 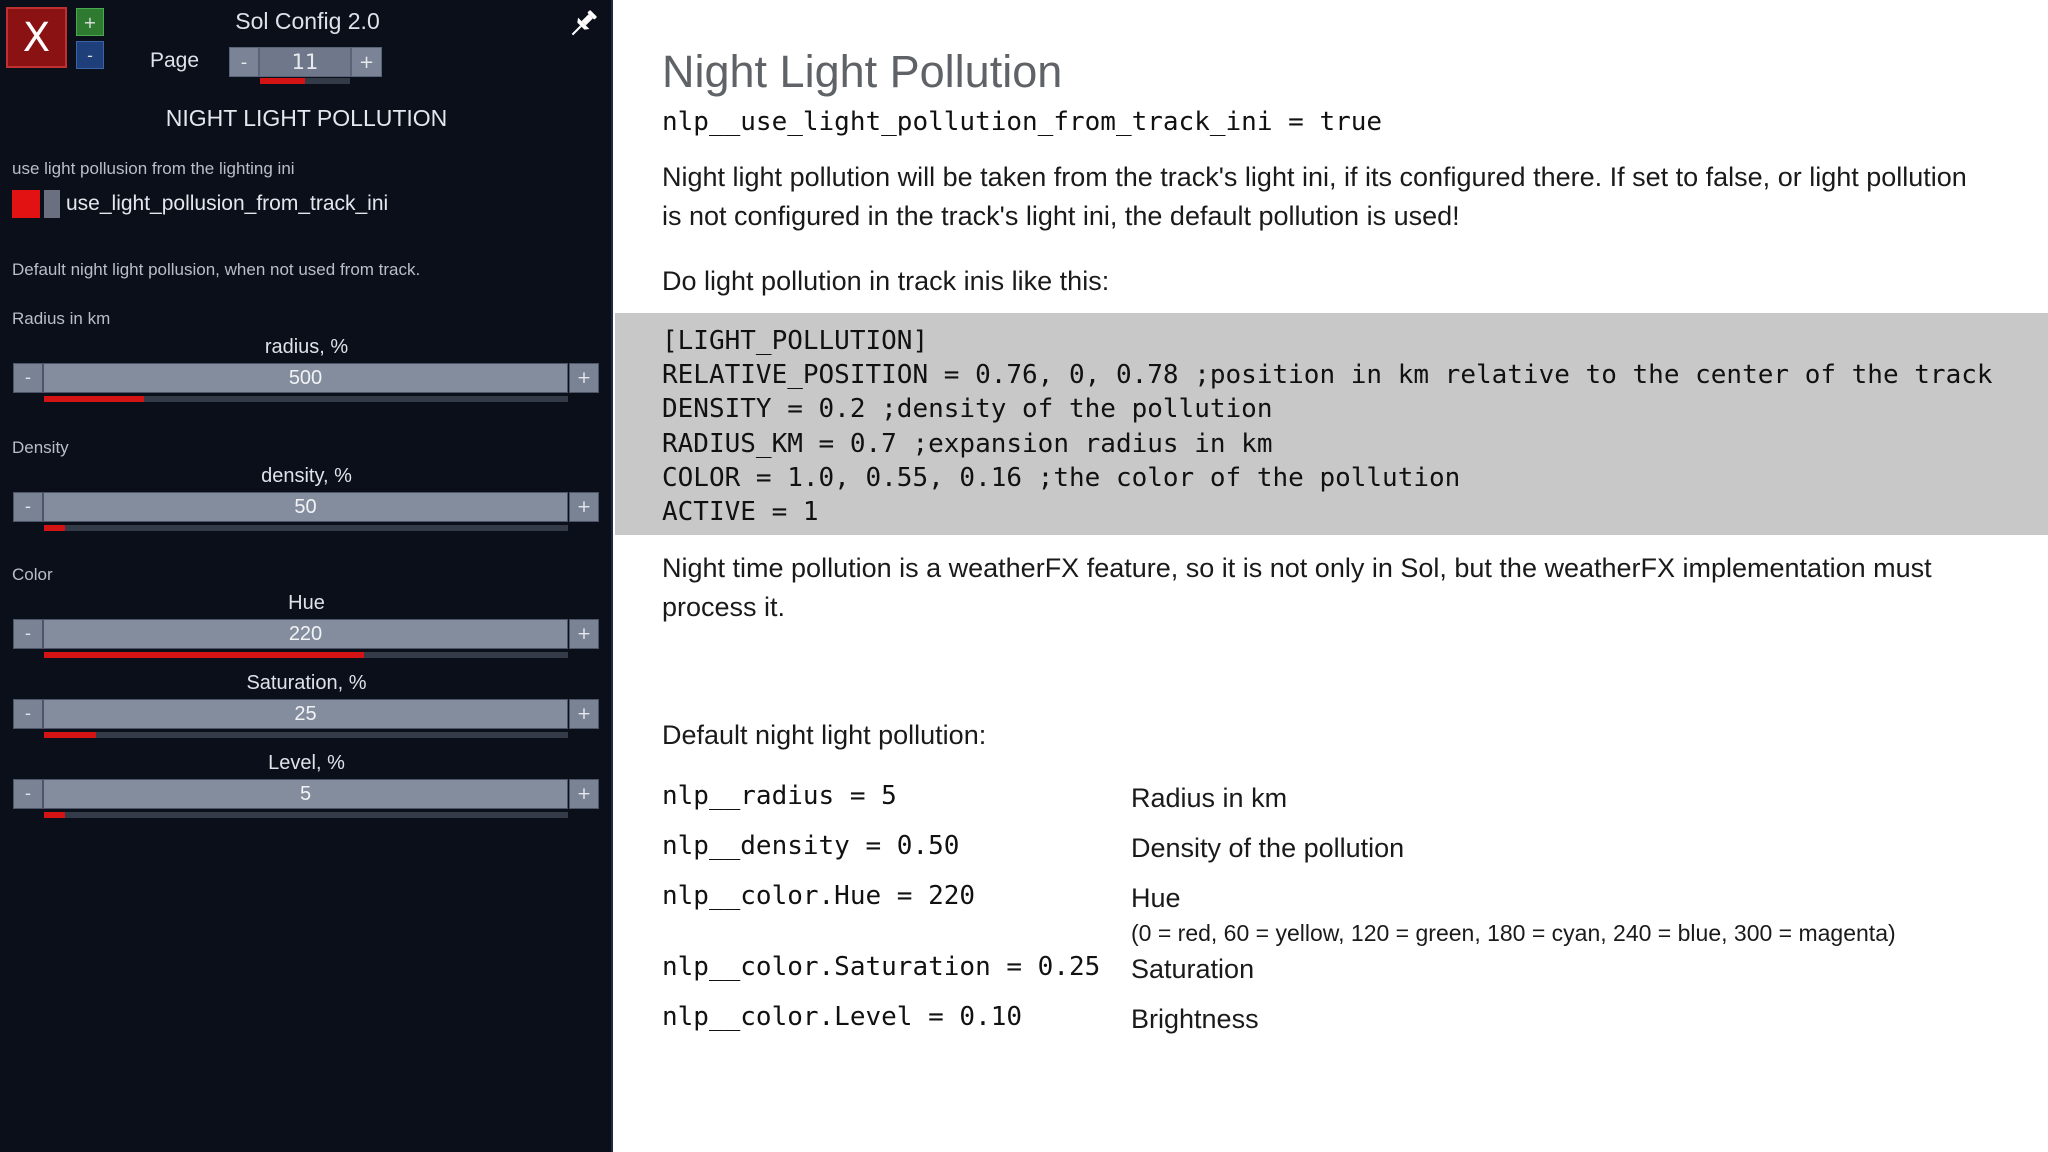 I want to click on color-group-label: Color, so click(x=32, y=574).